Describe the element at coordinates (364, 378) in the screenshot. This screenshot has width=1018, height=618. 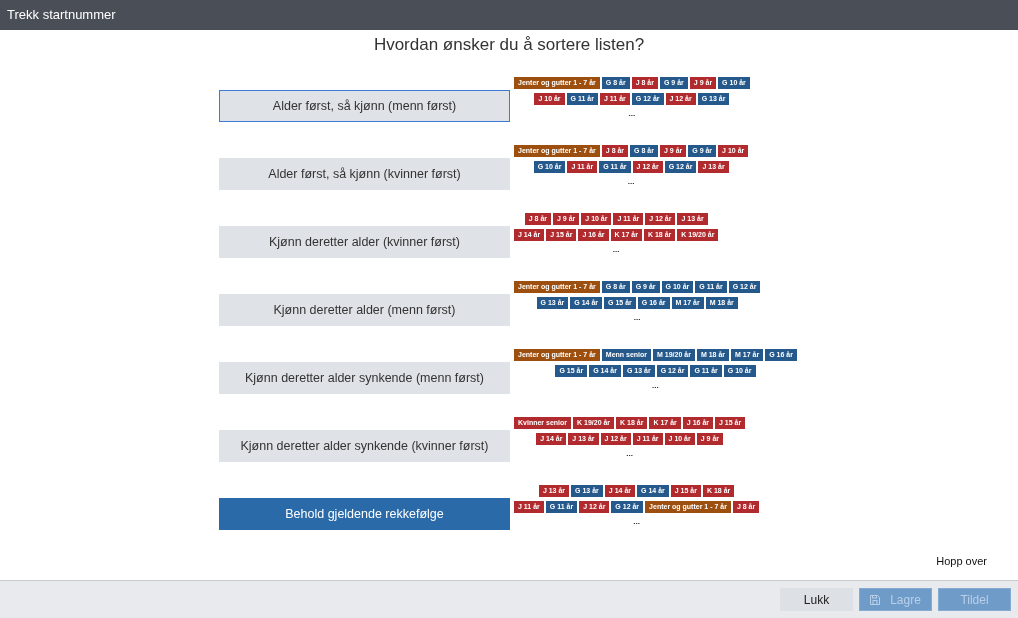
I see `sort-option-button: Kjønn deretter alder synkende (menn først)` at that location.